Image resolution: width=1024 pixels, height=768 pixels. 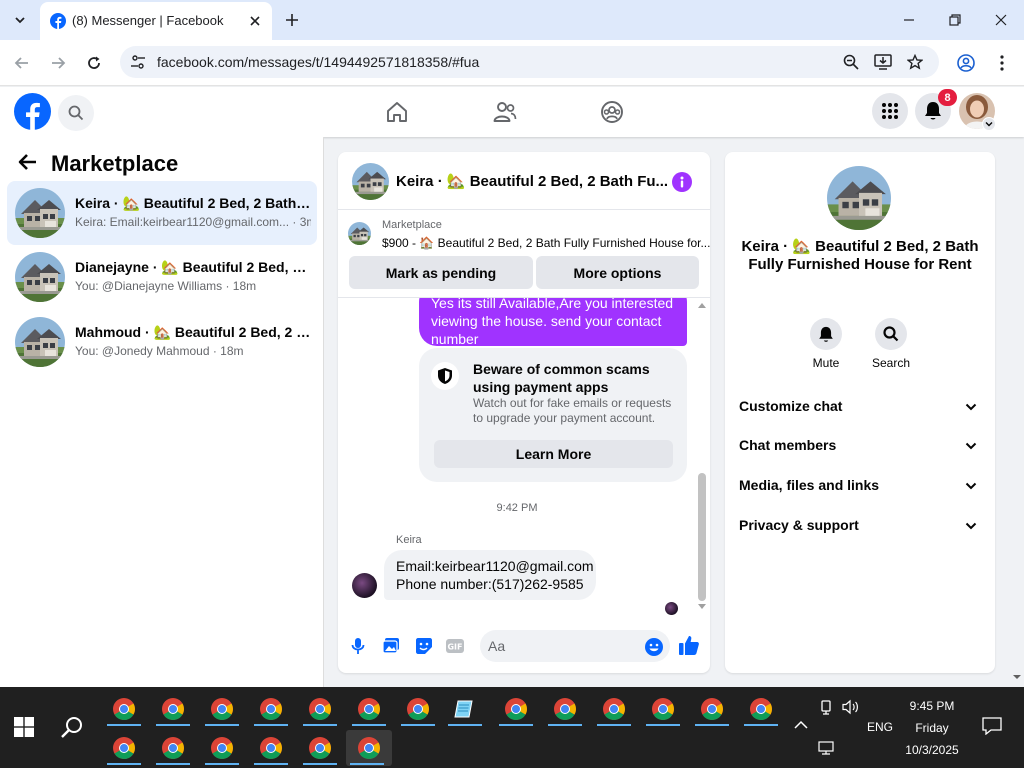 I want to click on sticker-button, so click(x=424, y=646).